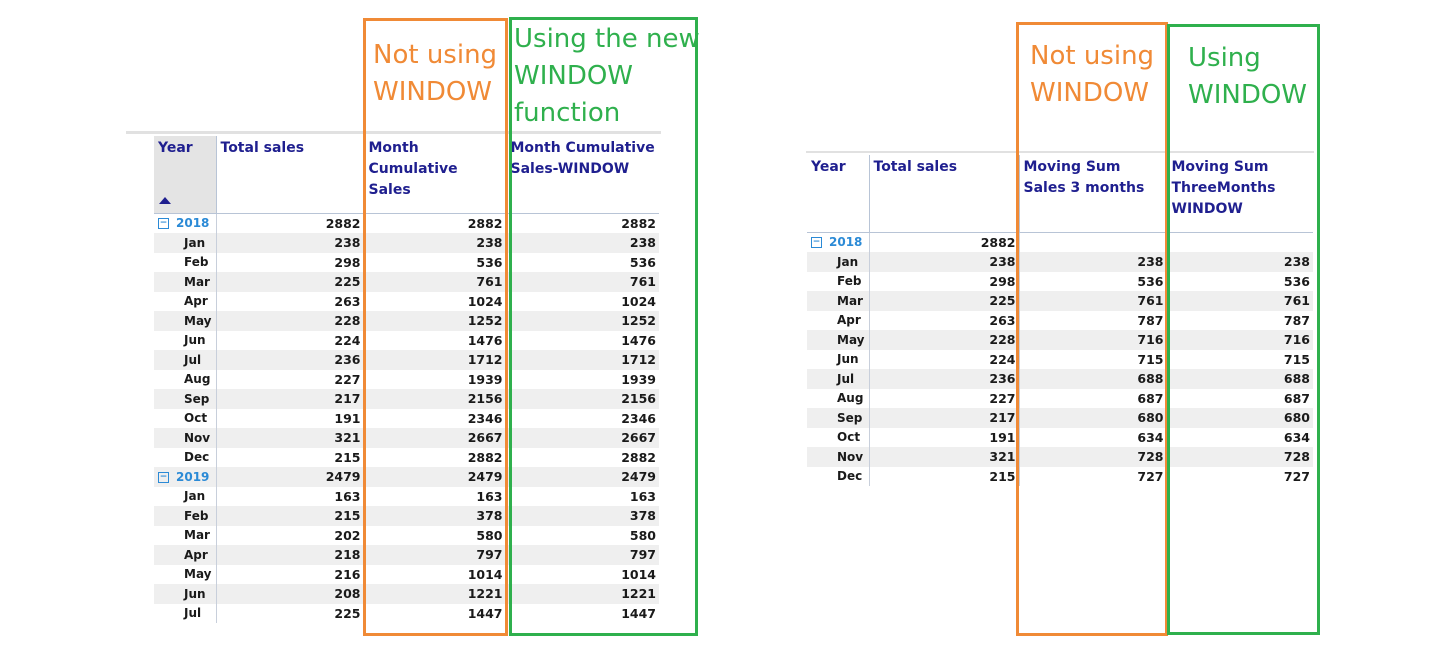 The image size is (1434, 646). What do you see at coordinates (289, 574) in the screenshot?
I see `table-cell: 216` at bounding box center [289, 574].